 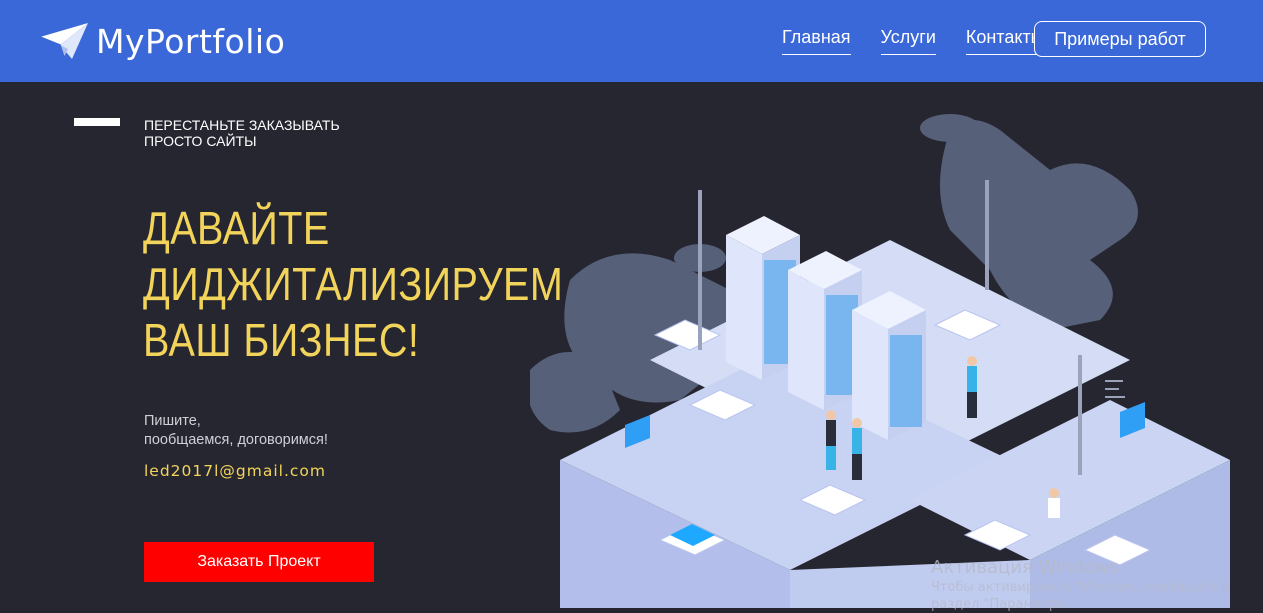 I want to click on tagline-dash, so click(x=97, y=122).